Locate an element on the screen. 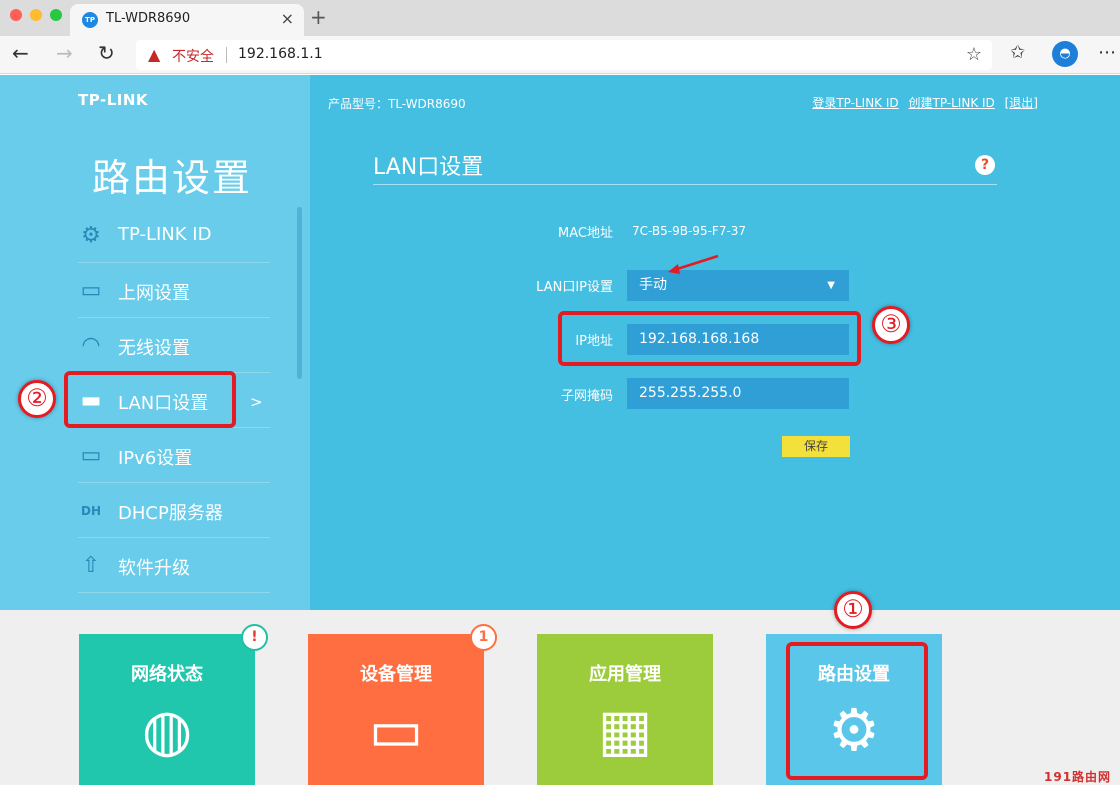 Image resolution: width=1120 pixels, height=785 pixels. step-2-marker: ② is located at coordinates (37, 399).